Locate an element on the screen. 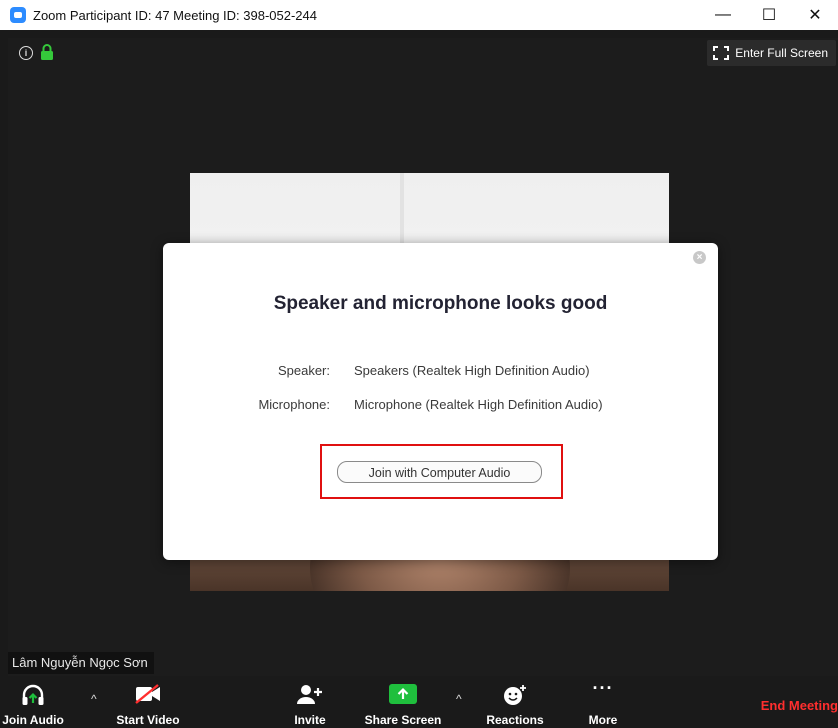 This screenshot has width=838, height=728. invite-label: Invite is located at coordinates (310, 720).